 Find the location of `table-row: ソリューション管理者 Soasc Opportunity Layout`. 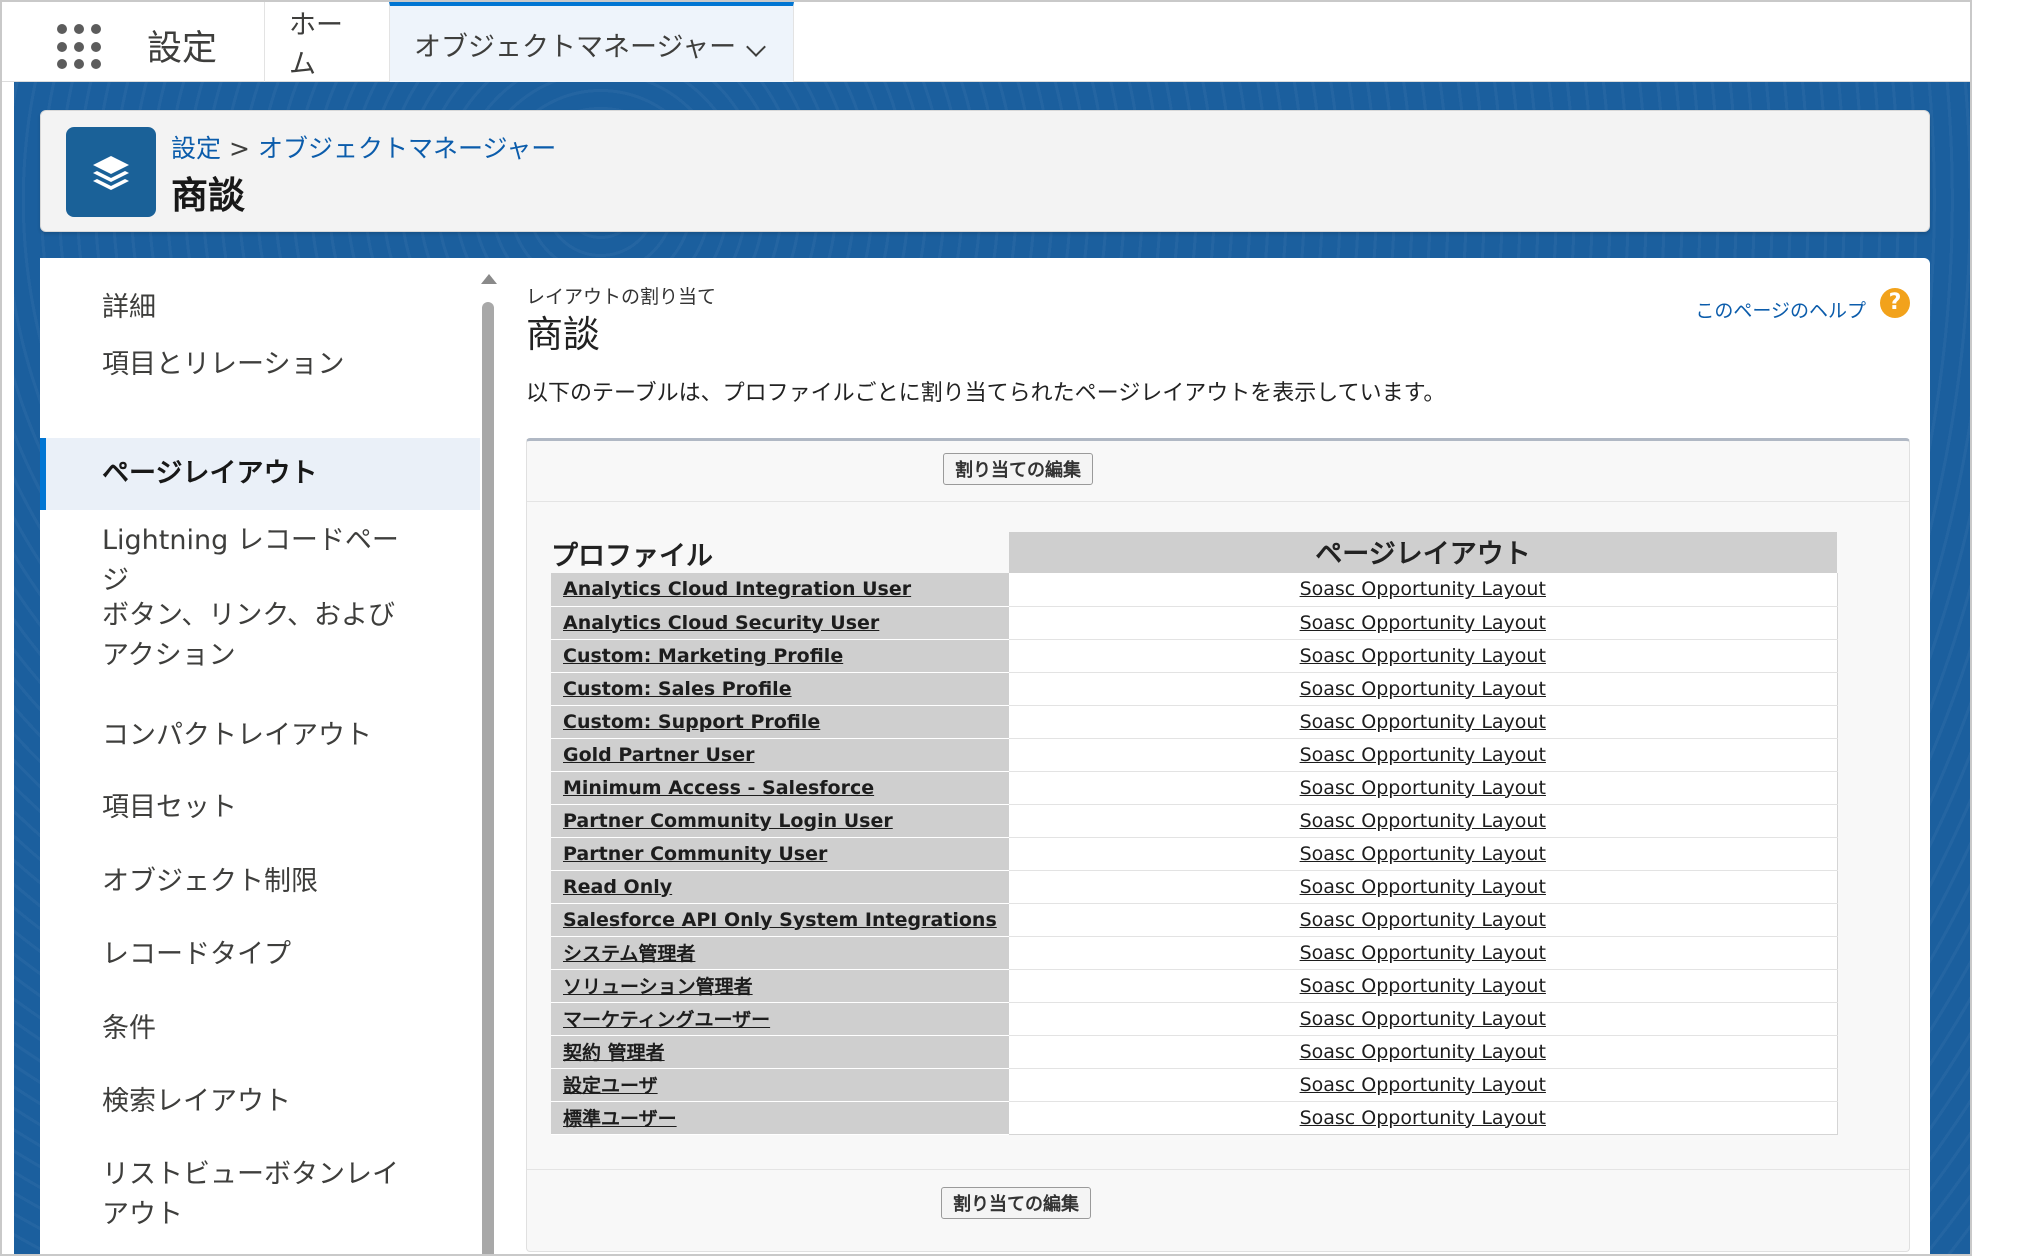

table-row: ソリューション管理者 Soasc Opportunity Layout is located at coordinates (1194, 986).